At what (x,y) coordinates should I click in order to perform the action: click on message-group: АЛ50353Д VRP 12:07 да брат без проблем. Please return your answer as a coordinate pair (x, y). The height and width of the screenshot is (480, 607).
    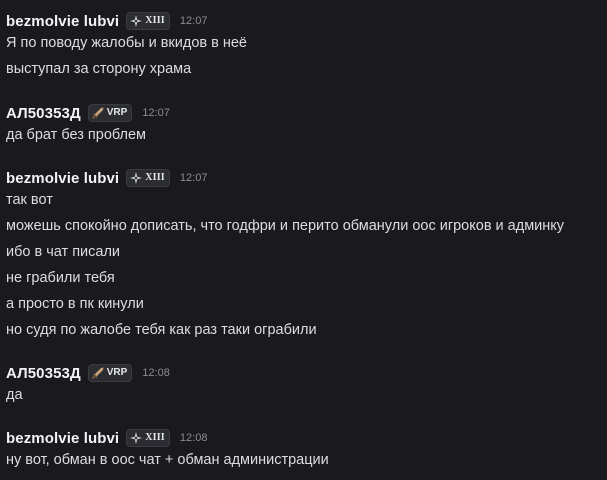
    Looking at the image, I should click on (306, 126).